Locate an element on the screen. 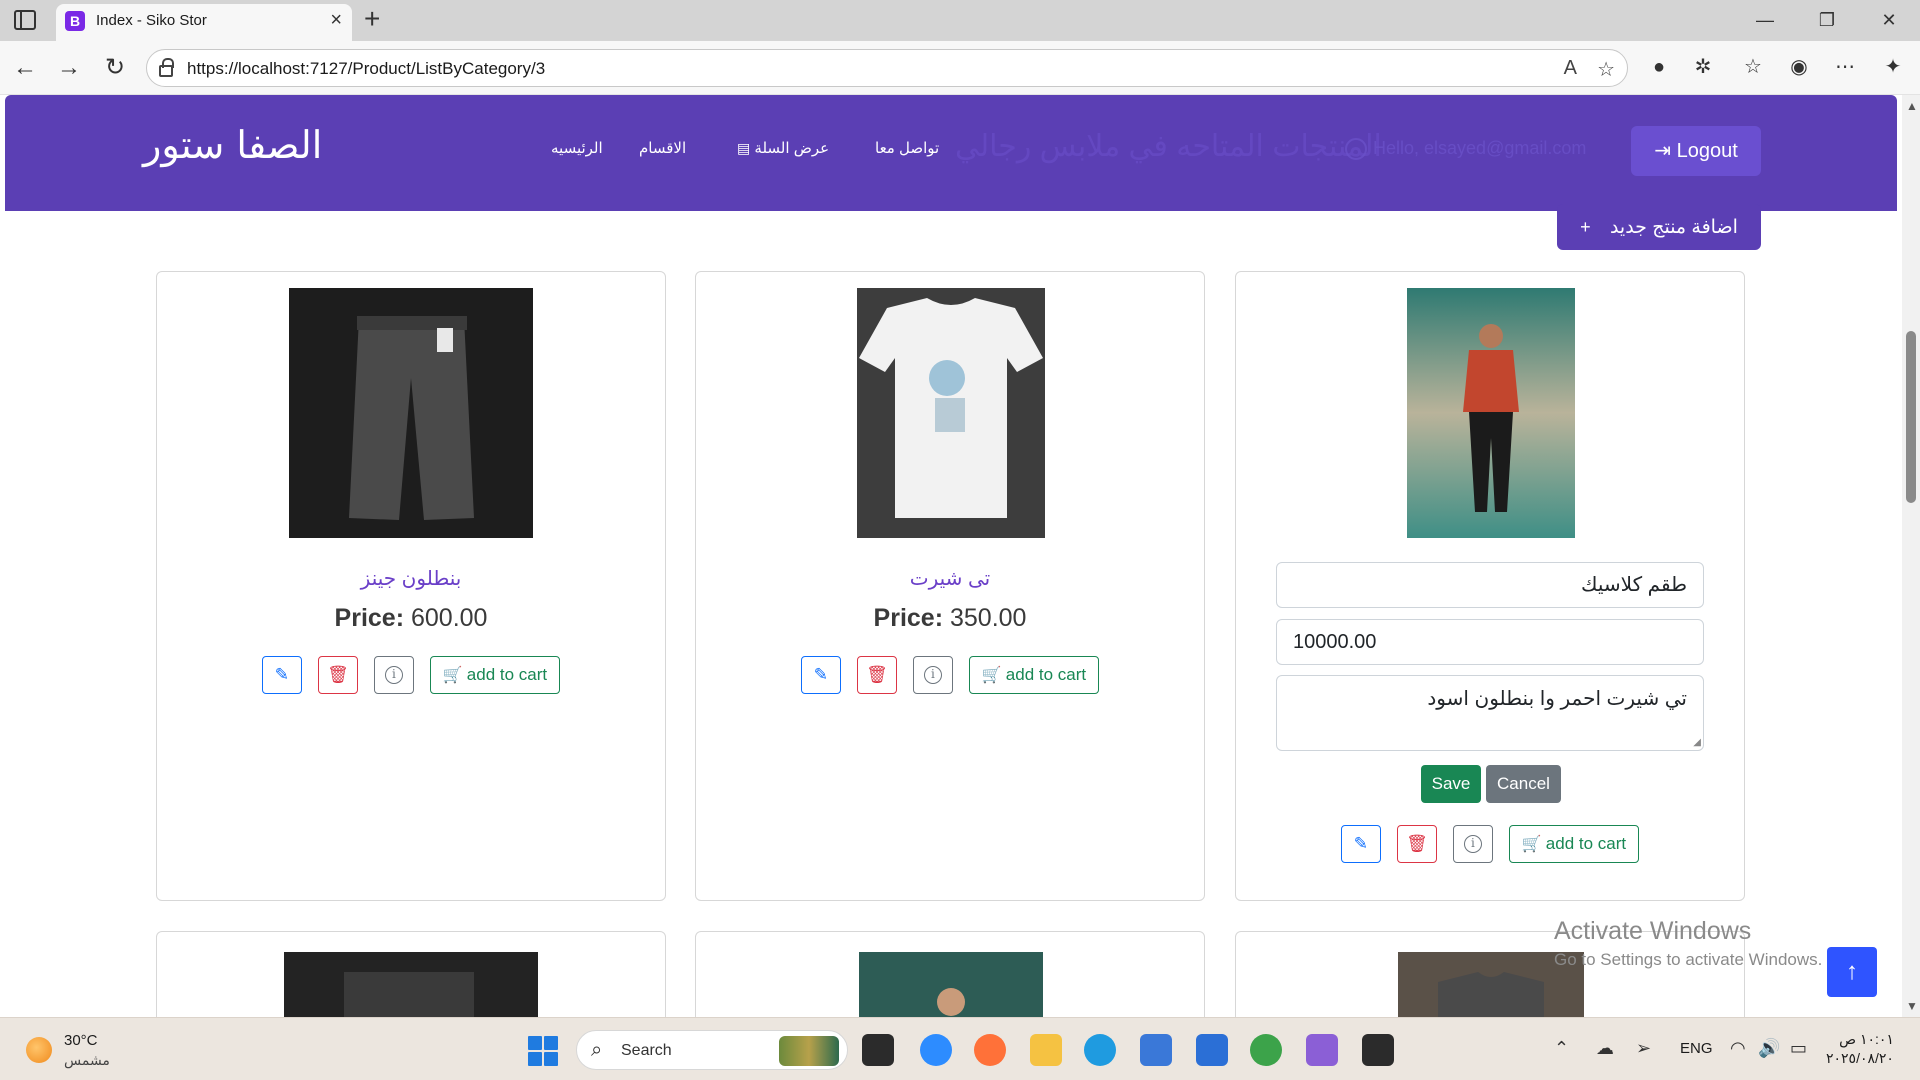 This screenshot has width=1920, height=1080. nav-link-cart: ▤ عرض السلة is located at coordinates (781, 148).